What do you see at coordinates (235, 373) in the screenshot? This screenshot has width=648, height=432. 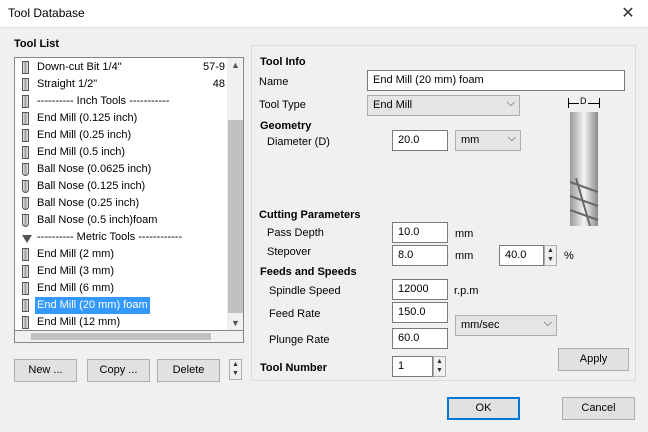 I see `move-down-icon: ▼` at bounding box center [235, 373].